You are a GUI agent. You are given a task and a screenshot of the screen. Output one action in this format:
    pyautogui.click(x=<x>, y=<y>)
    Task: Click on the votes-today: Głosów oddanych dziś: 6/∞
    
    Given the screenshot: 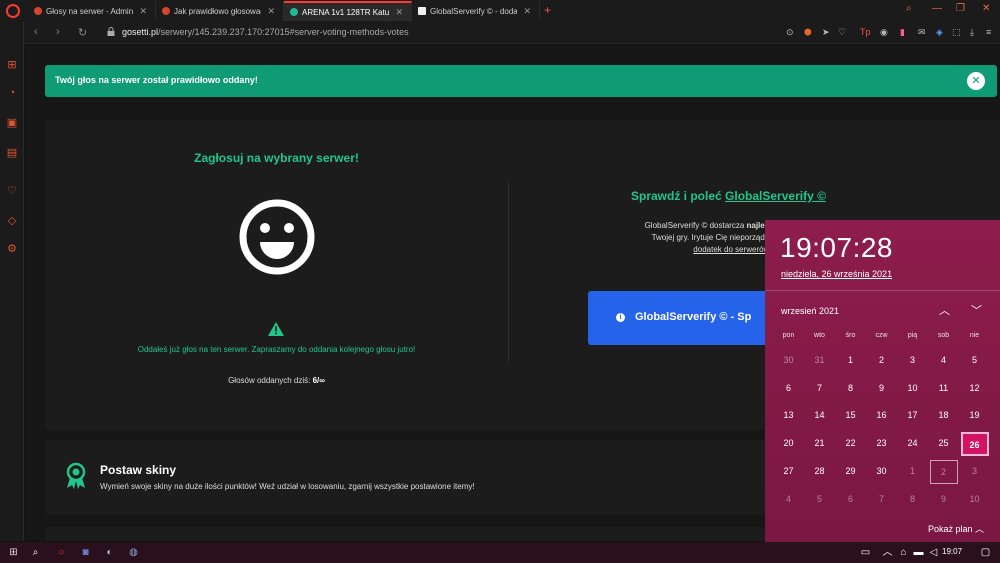 What is the action you would take?
    pyautogui.click(x=276, y=380)
    